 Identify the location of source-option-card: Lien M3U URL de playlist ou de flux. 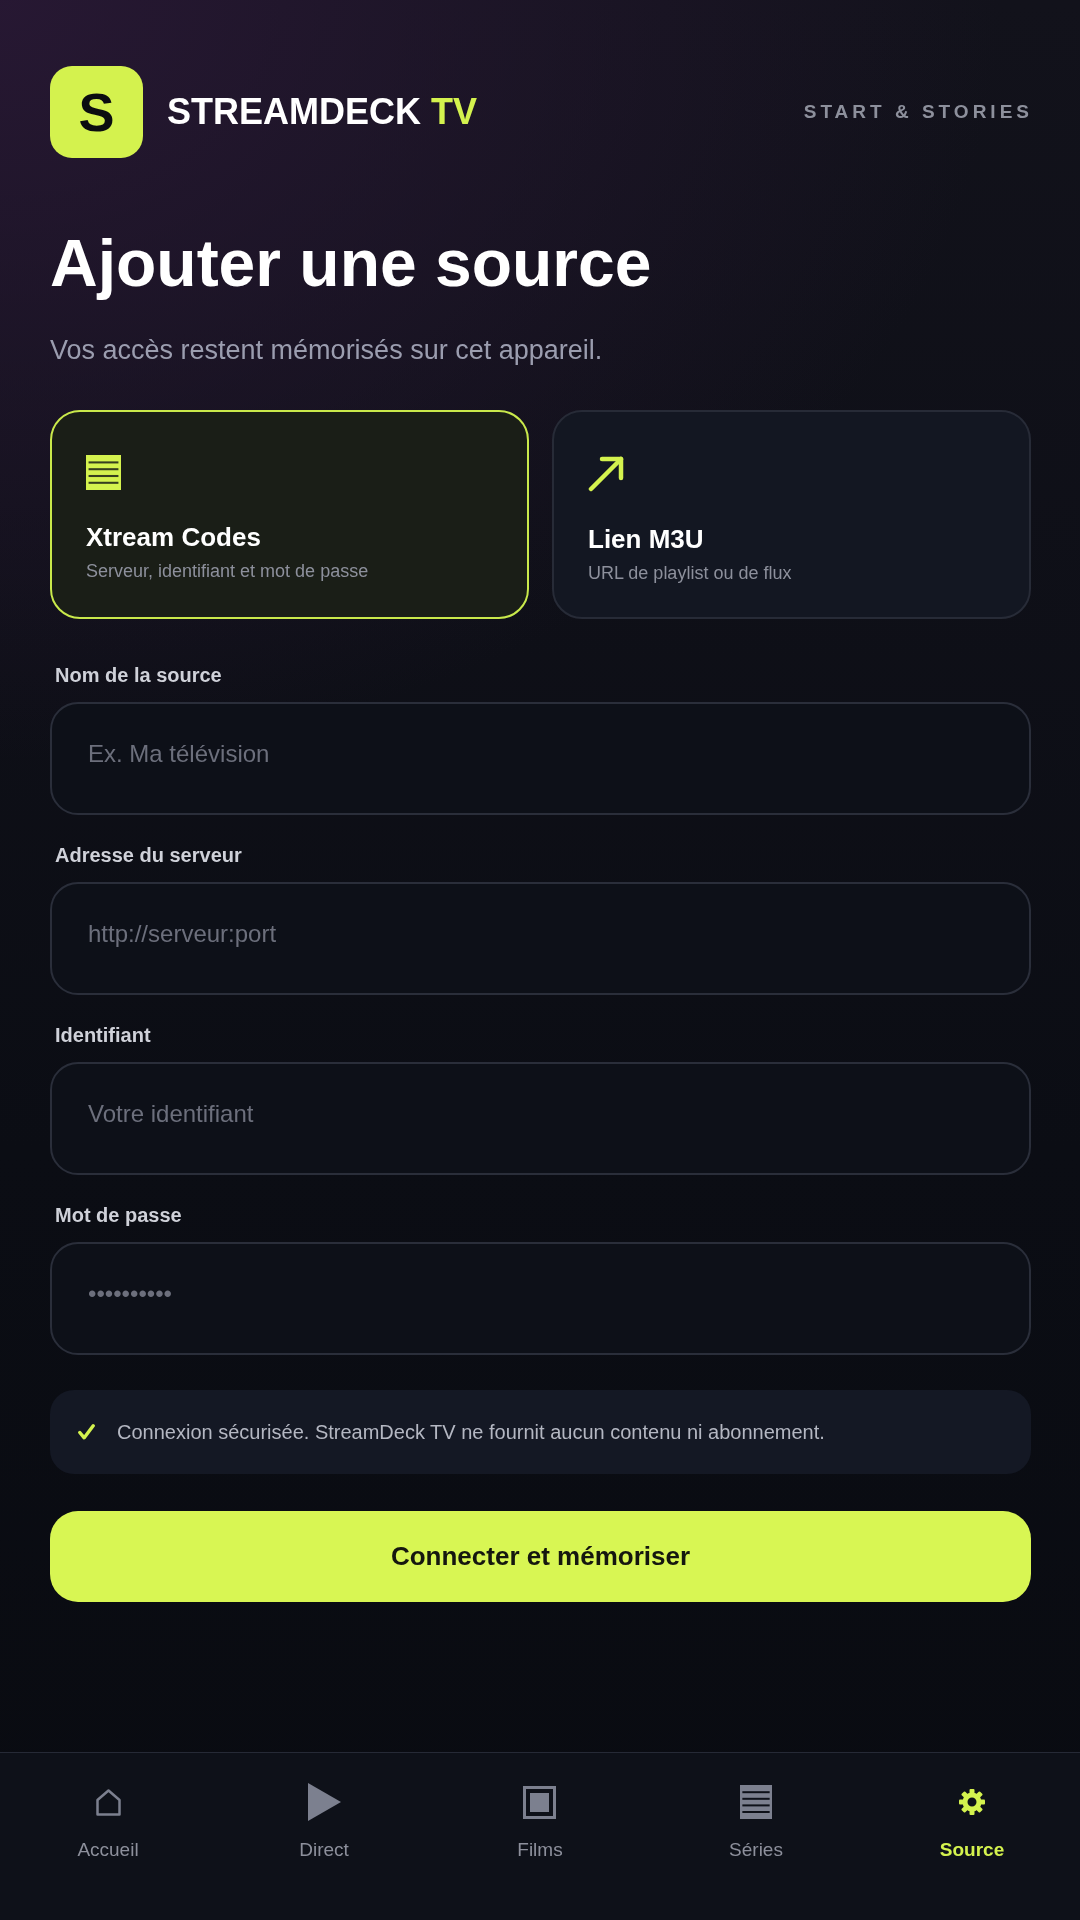
(791, 514).